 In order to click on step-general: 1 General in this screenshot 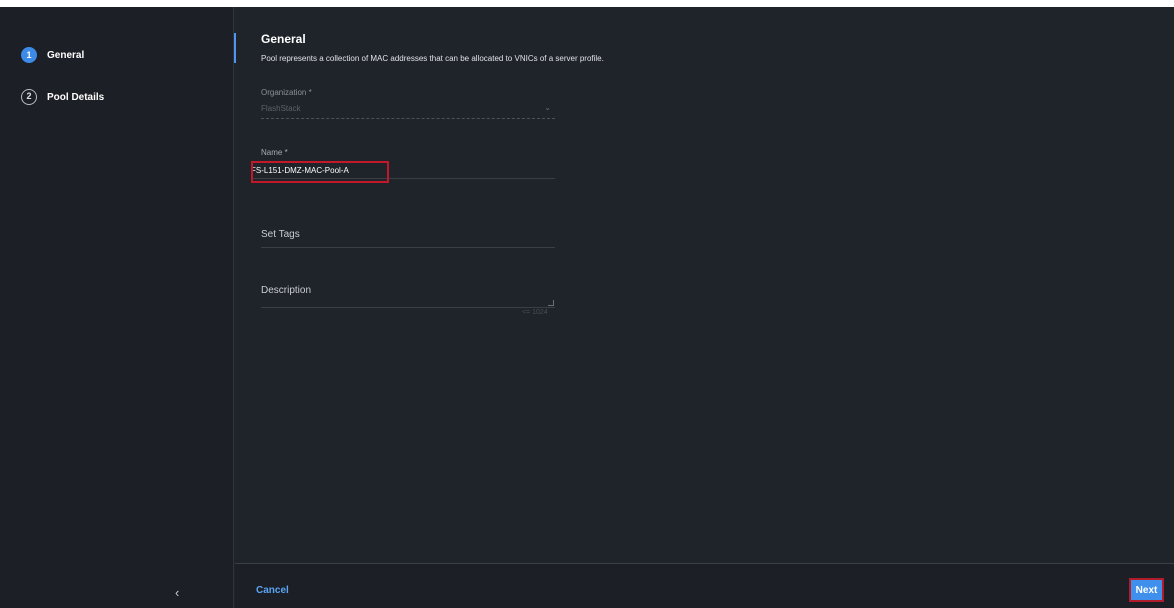, I will do `click(52, 55)`.